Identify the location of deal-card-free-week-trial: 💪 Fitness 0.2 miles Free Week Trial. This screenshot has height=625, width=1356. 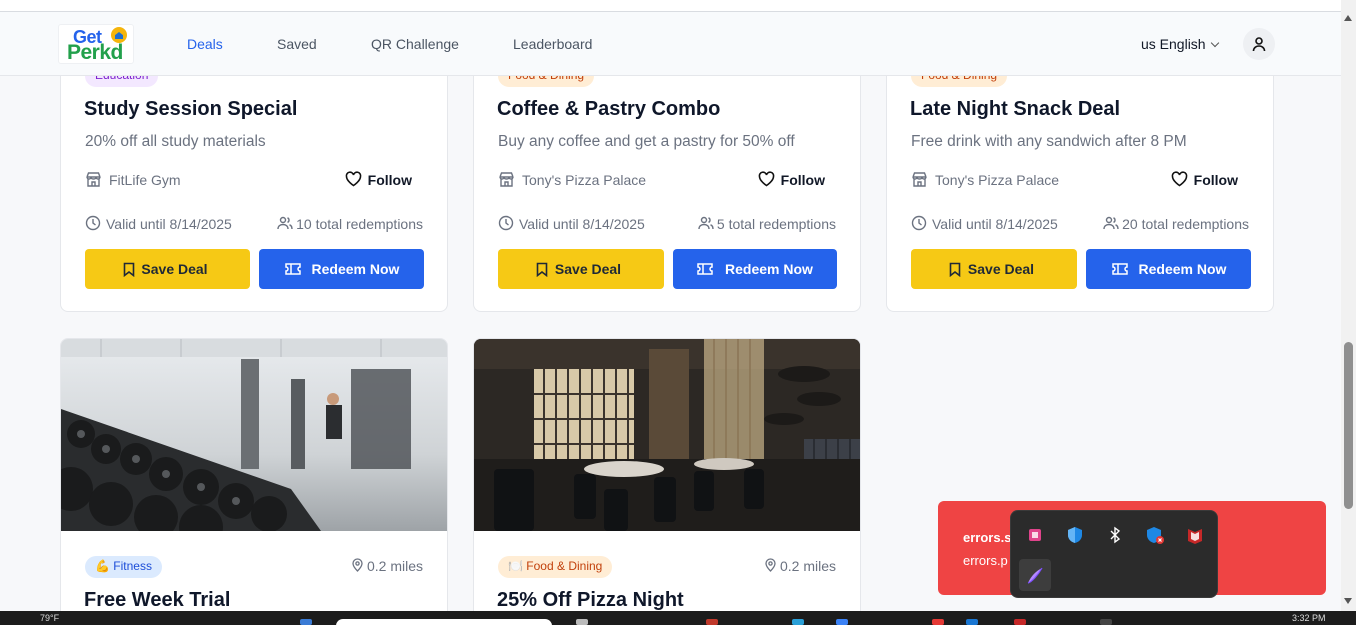
(254, 481).